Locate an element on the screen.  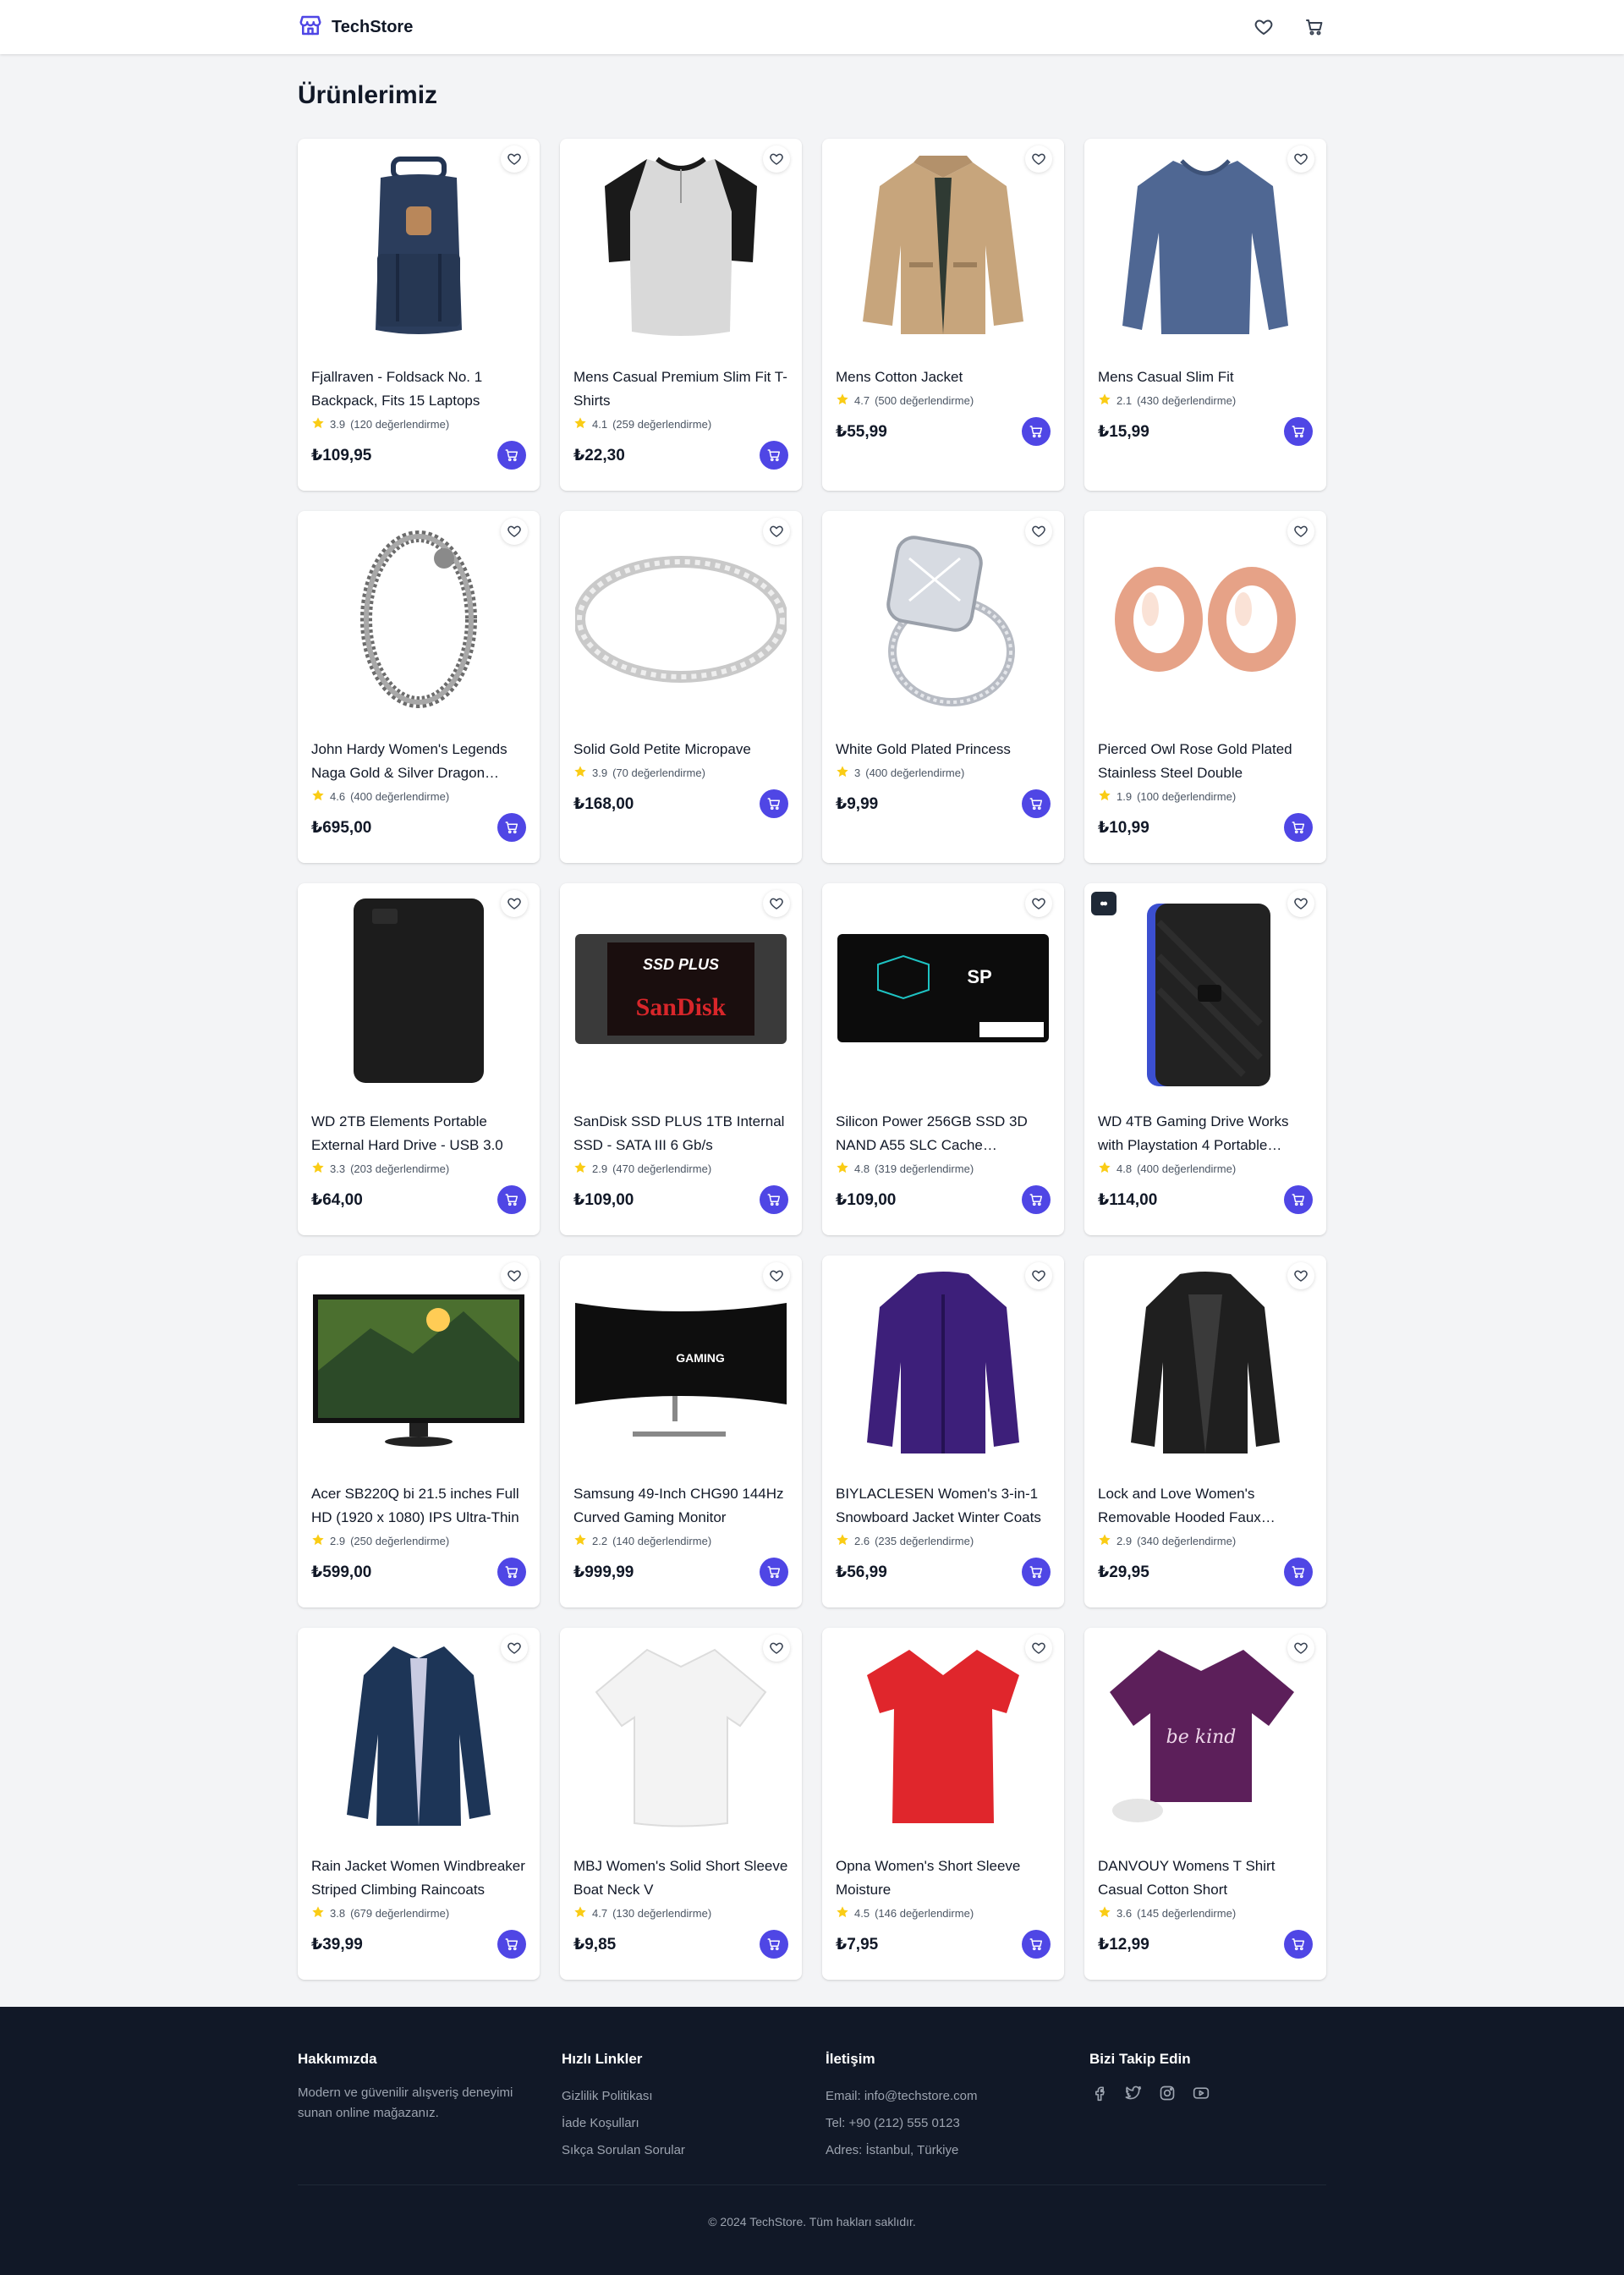
cart-icon is located at coordinates (1315, 27).